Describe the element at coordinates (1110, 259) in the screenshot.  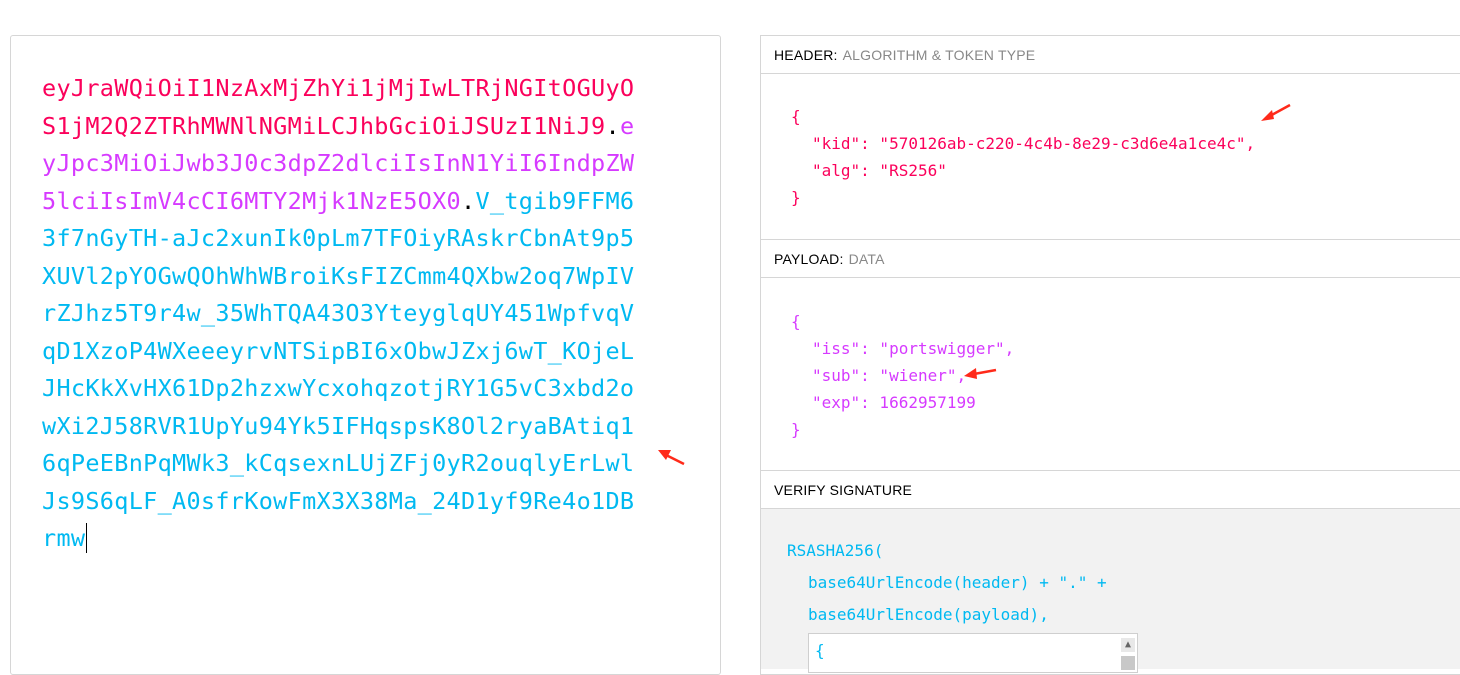
I see `payload-section-title: PAYLOAD: DATA` at that location.